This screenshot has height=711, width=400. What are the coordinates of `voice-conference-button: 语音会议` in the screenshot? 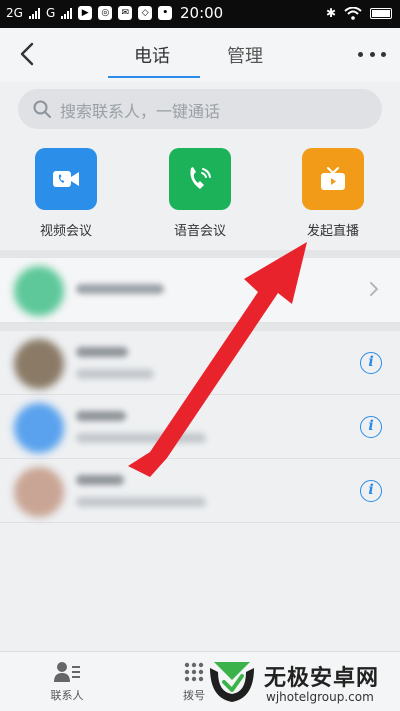 It's located at (200, 193).